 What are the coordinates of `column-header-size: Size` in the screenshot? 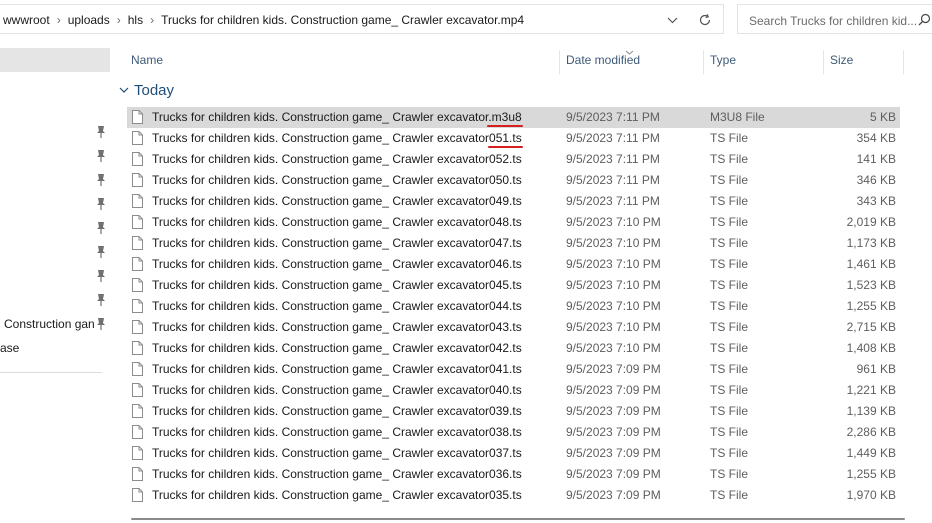 It's located at (841, 60).